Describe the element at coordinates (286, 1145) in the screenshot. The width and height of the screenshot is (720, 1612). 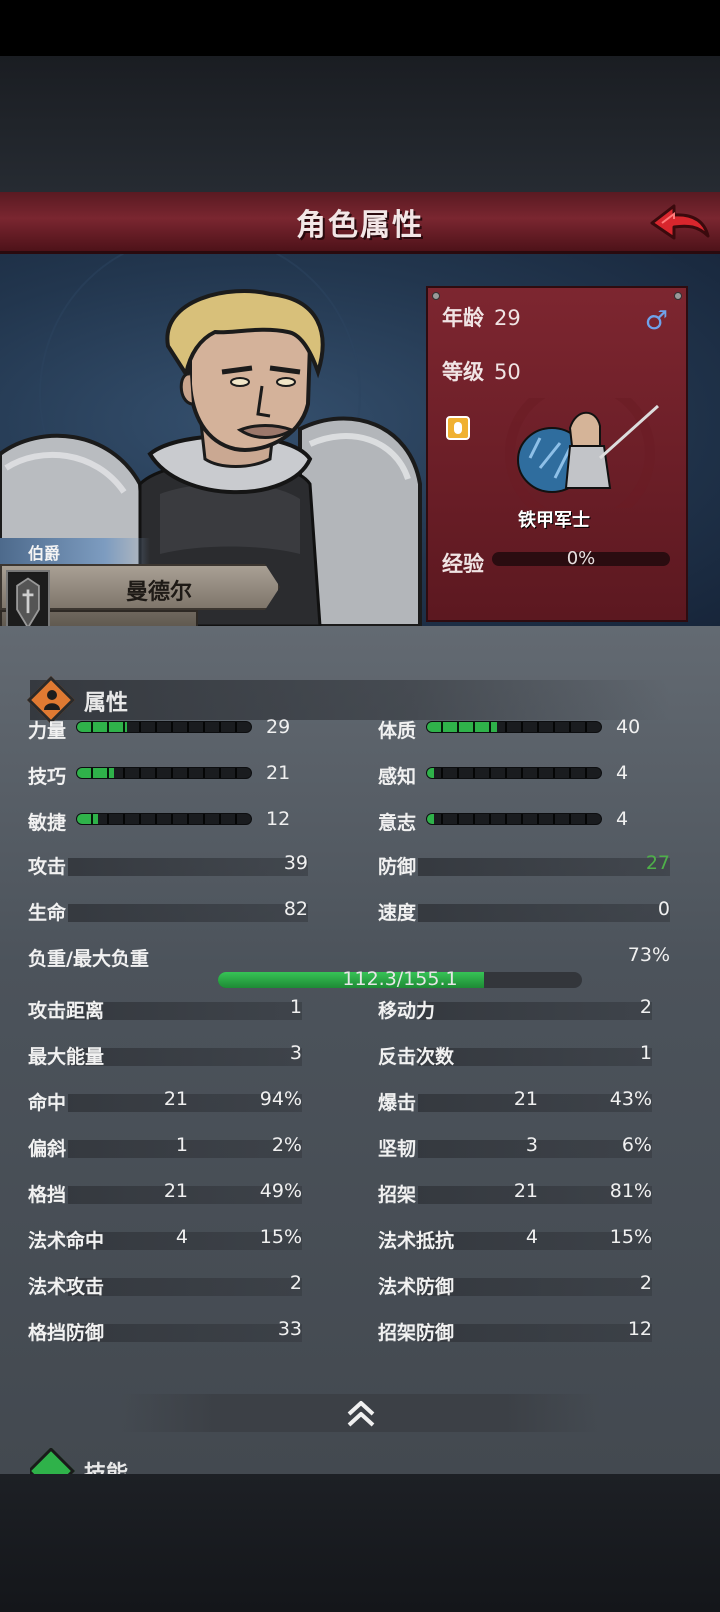
I see `stat-value: 2%` at that location.